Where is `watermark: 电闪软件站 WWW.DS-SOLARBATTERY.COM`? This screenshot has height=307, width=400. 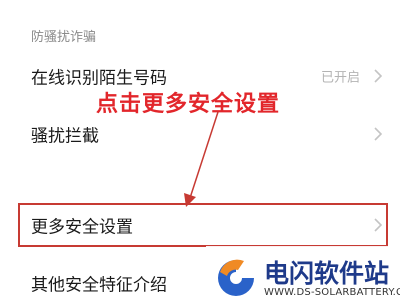 watermark: 电闪软件站 WWW.DS-SOLARBATTERY.COM is located at coordinates (303, 276).